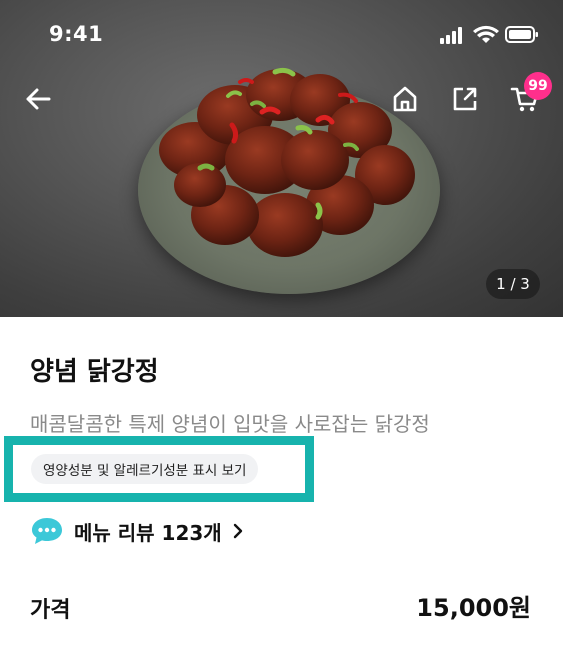  I want to click on share-icon, so click(465, 99).